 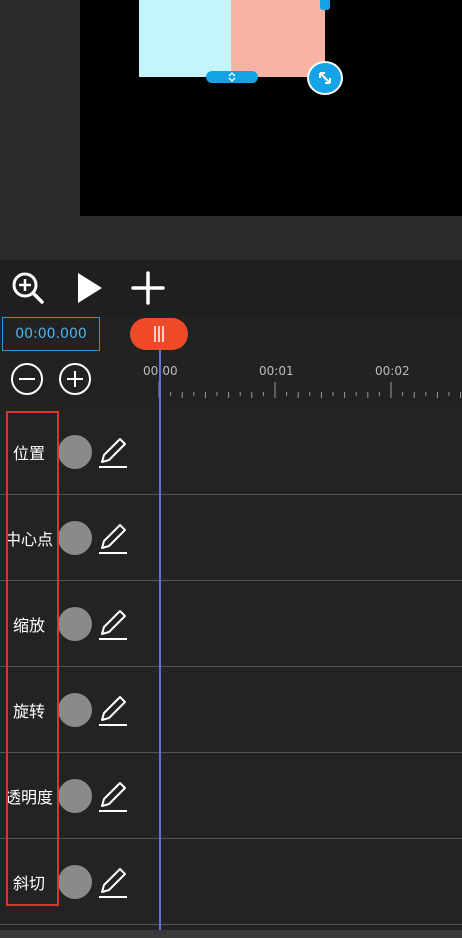 What do you see at coordinates (231, 934) in the screenshot?
I see `bottom-scrollbar` at bounding box center [231, 934].